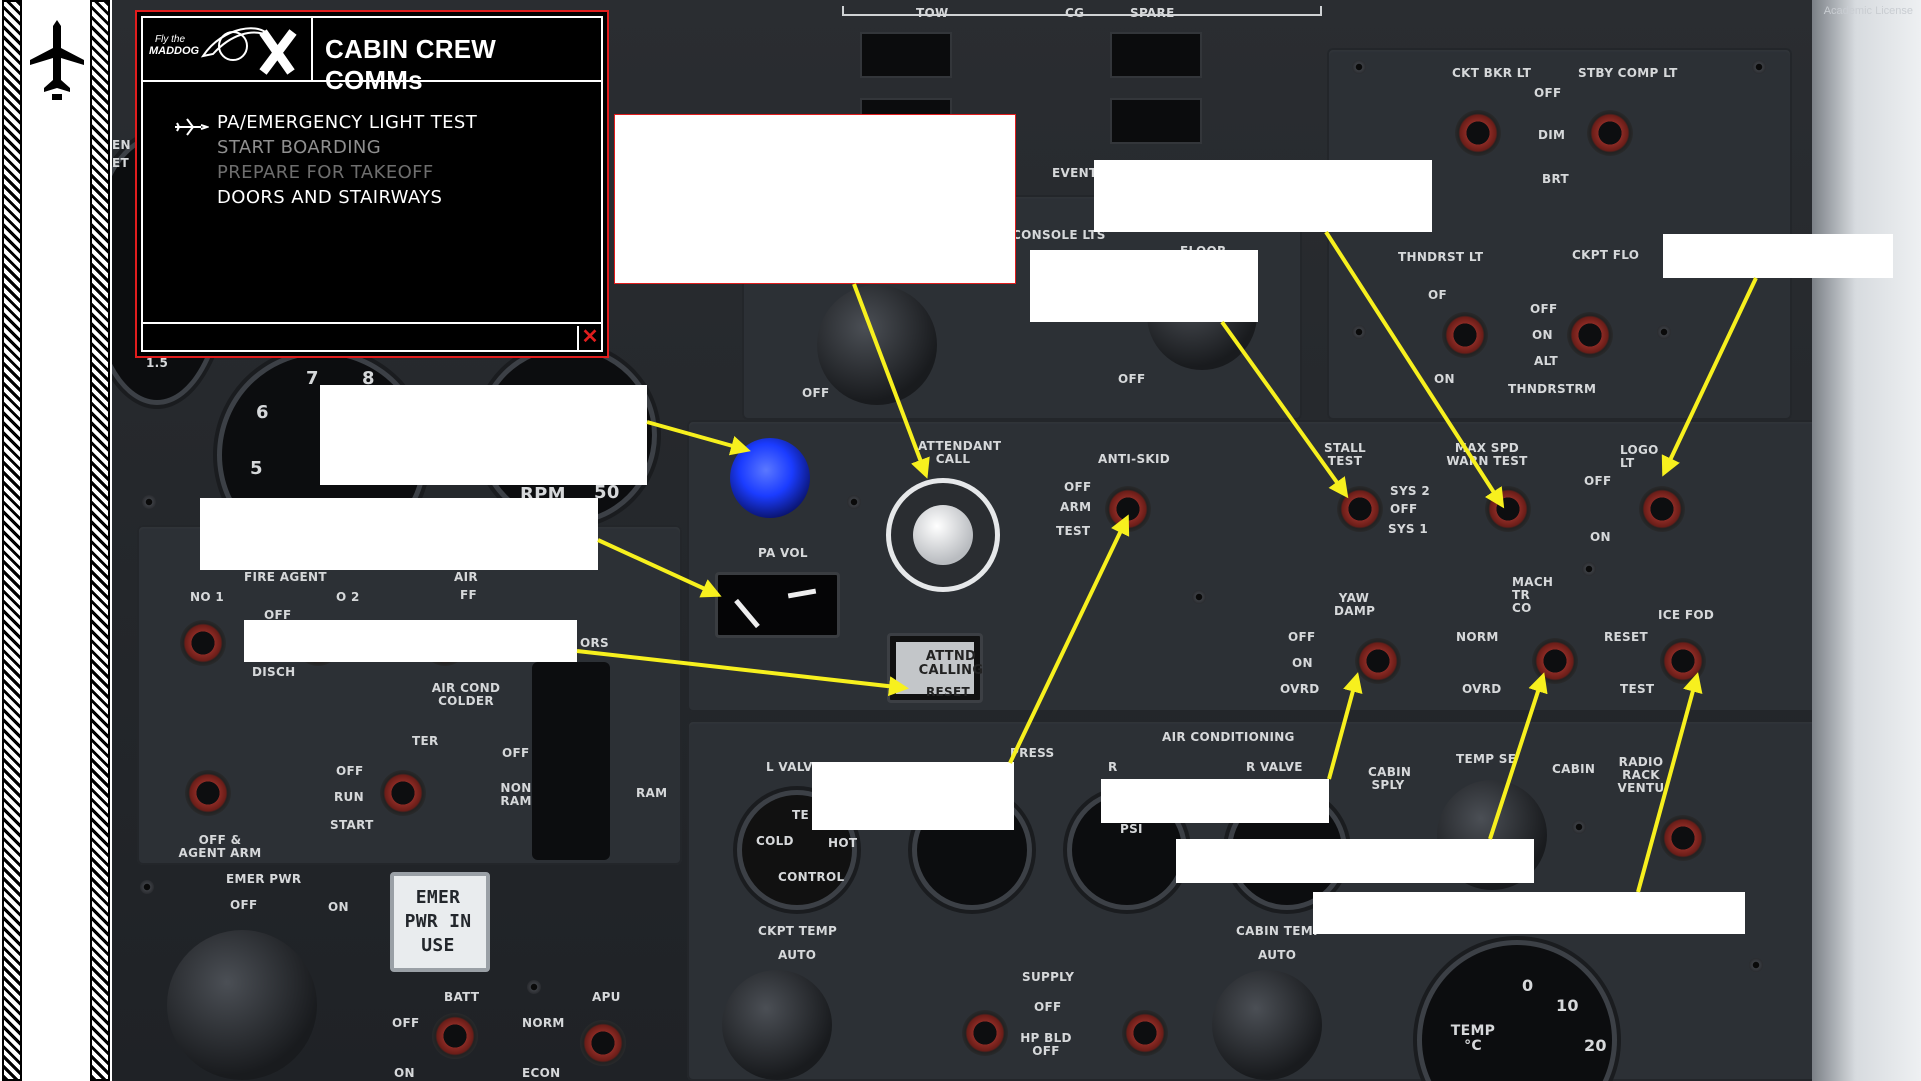 This screenshot has height=1081, width=1921. What do you see at coordinates (1868, 11) in the screenshot?
I see `academic-license-watermark: Academic License` at bounding box center [1868, 11].